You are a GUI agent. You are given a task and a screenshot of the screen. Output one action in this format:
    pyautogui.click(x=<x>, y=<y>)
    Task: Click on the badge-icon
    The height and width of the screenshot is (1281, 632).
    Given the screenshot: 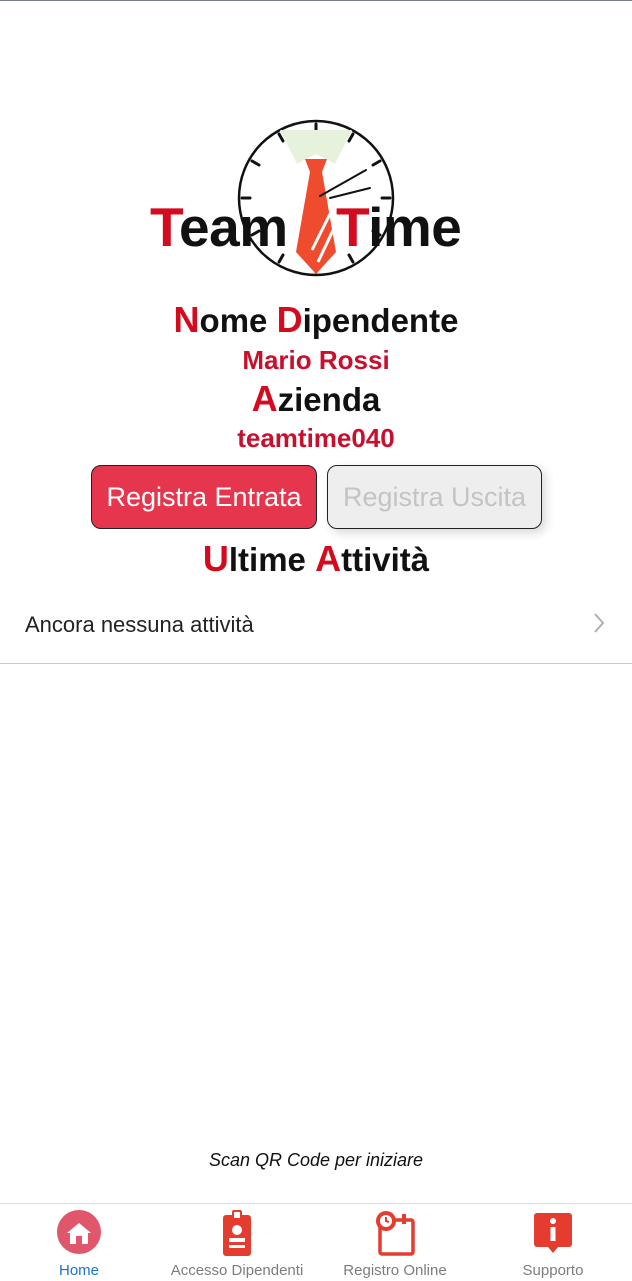 What is the action you would take?
    pyautogui.click(x=237, y=1233)
    